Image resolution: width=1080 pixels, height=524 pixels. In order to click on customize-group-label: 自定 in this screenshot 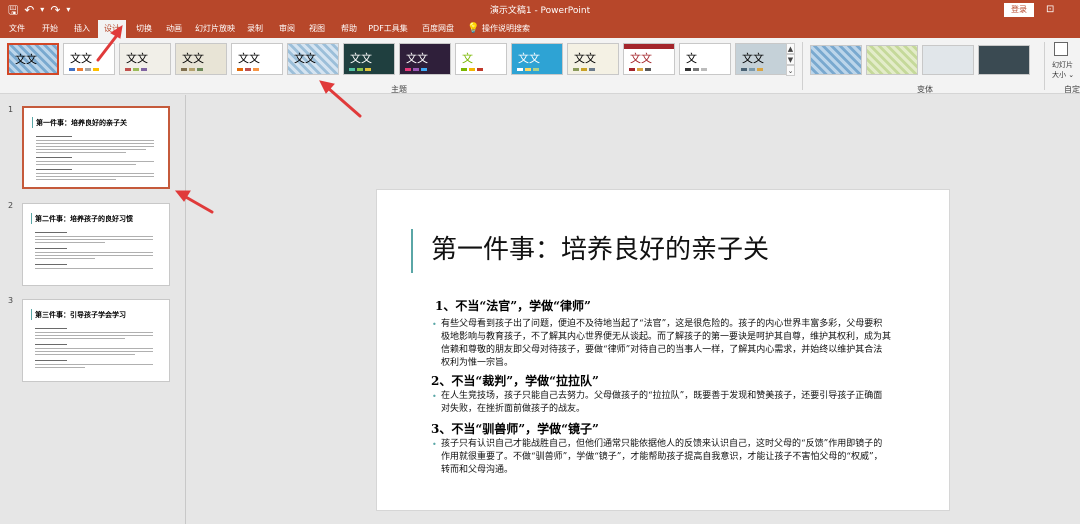, I will do `click(1072, 89)`.